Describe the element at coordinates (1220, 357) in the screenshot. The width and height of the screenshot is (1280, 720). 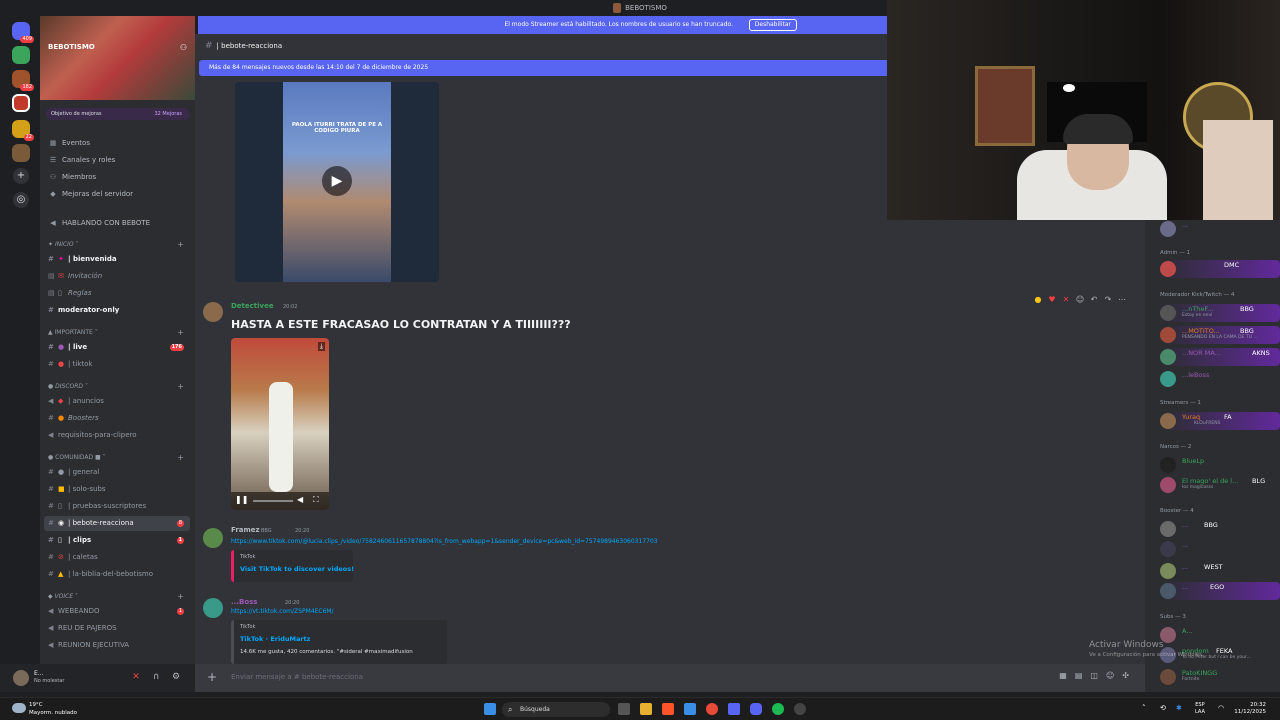
I see `member-item: ...NOR MA... AKNS` at that location.